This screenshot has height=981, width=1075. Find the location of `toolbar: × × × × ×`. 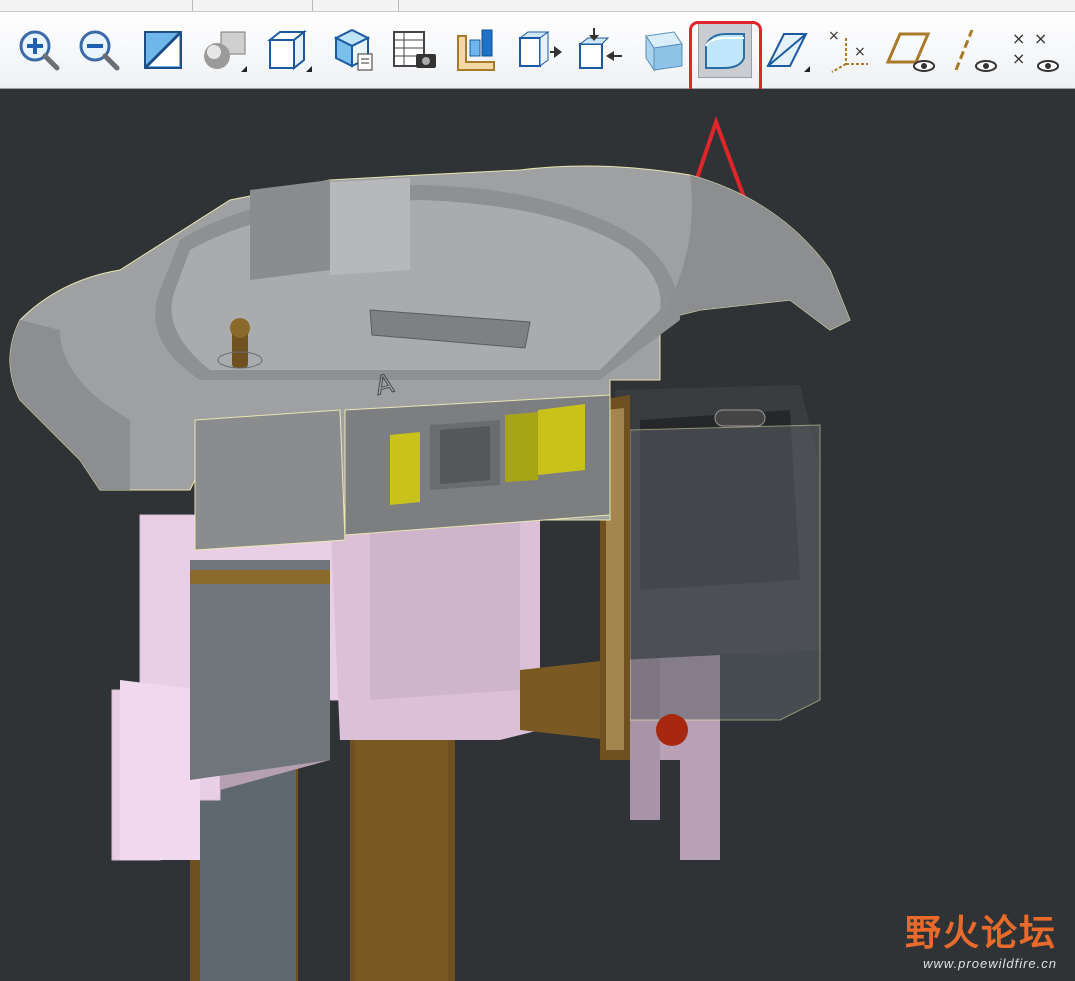

toolbar: × × × × × is located at coordinates (537, 50).